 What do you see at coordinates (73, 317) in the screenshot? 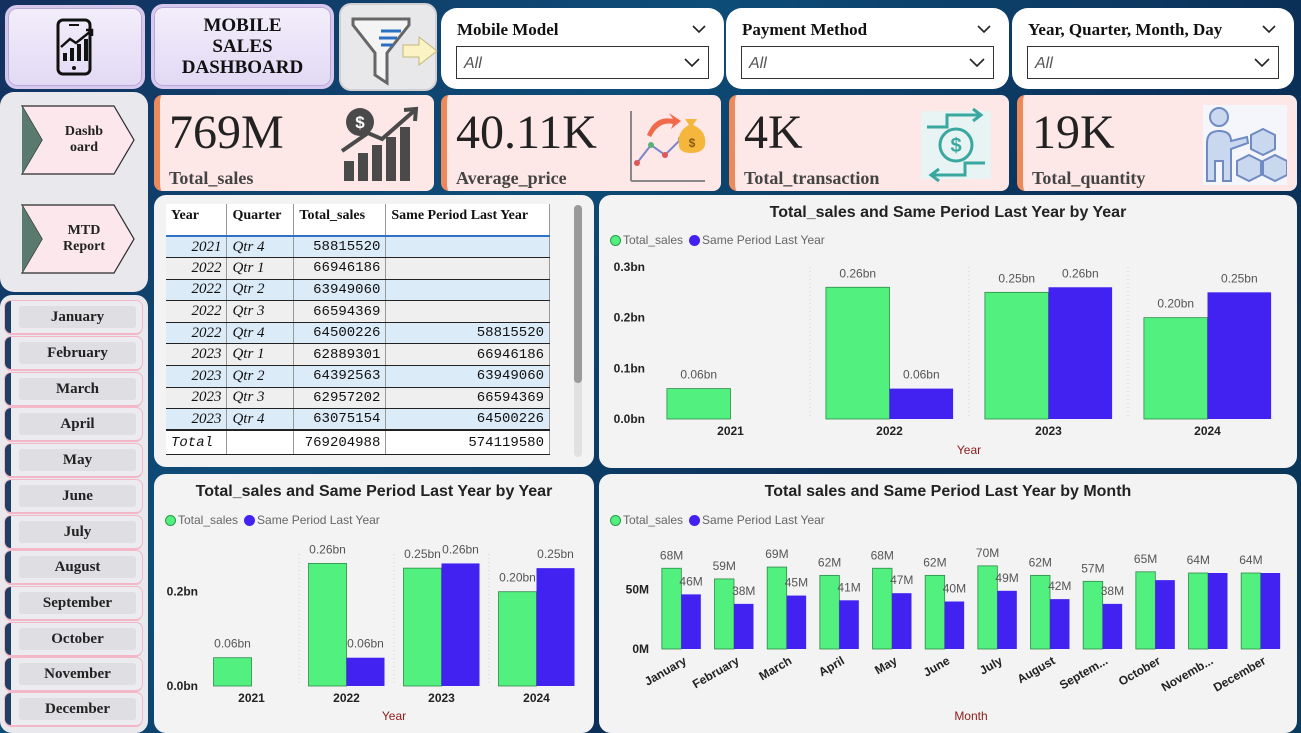
I see `month-button: January` at bounding box center [73, 317].